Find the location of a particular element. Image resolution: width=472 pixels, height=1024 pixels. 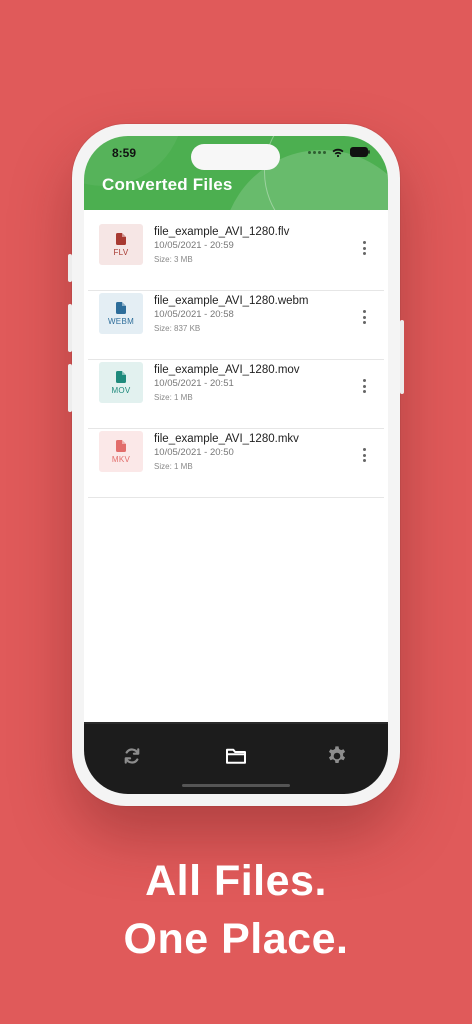

gear-icon is located at coordinates (337, 755).